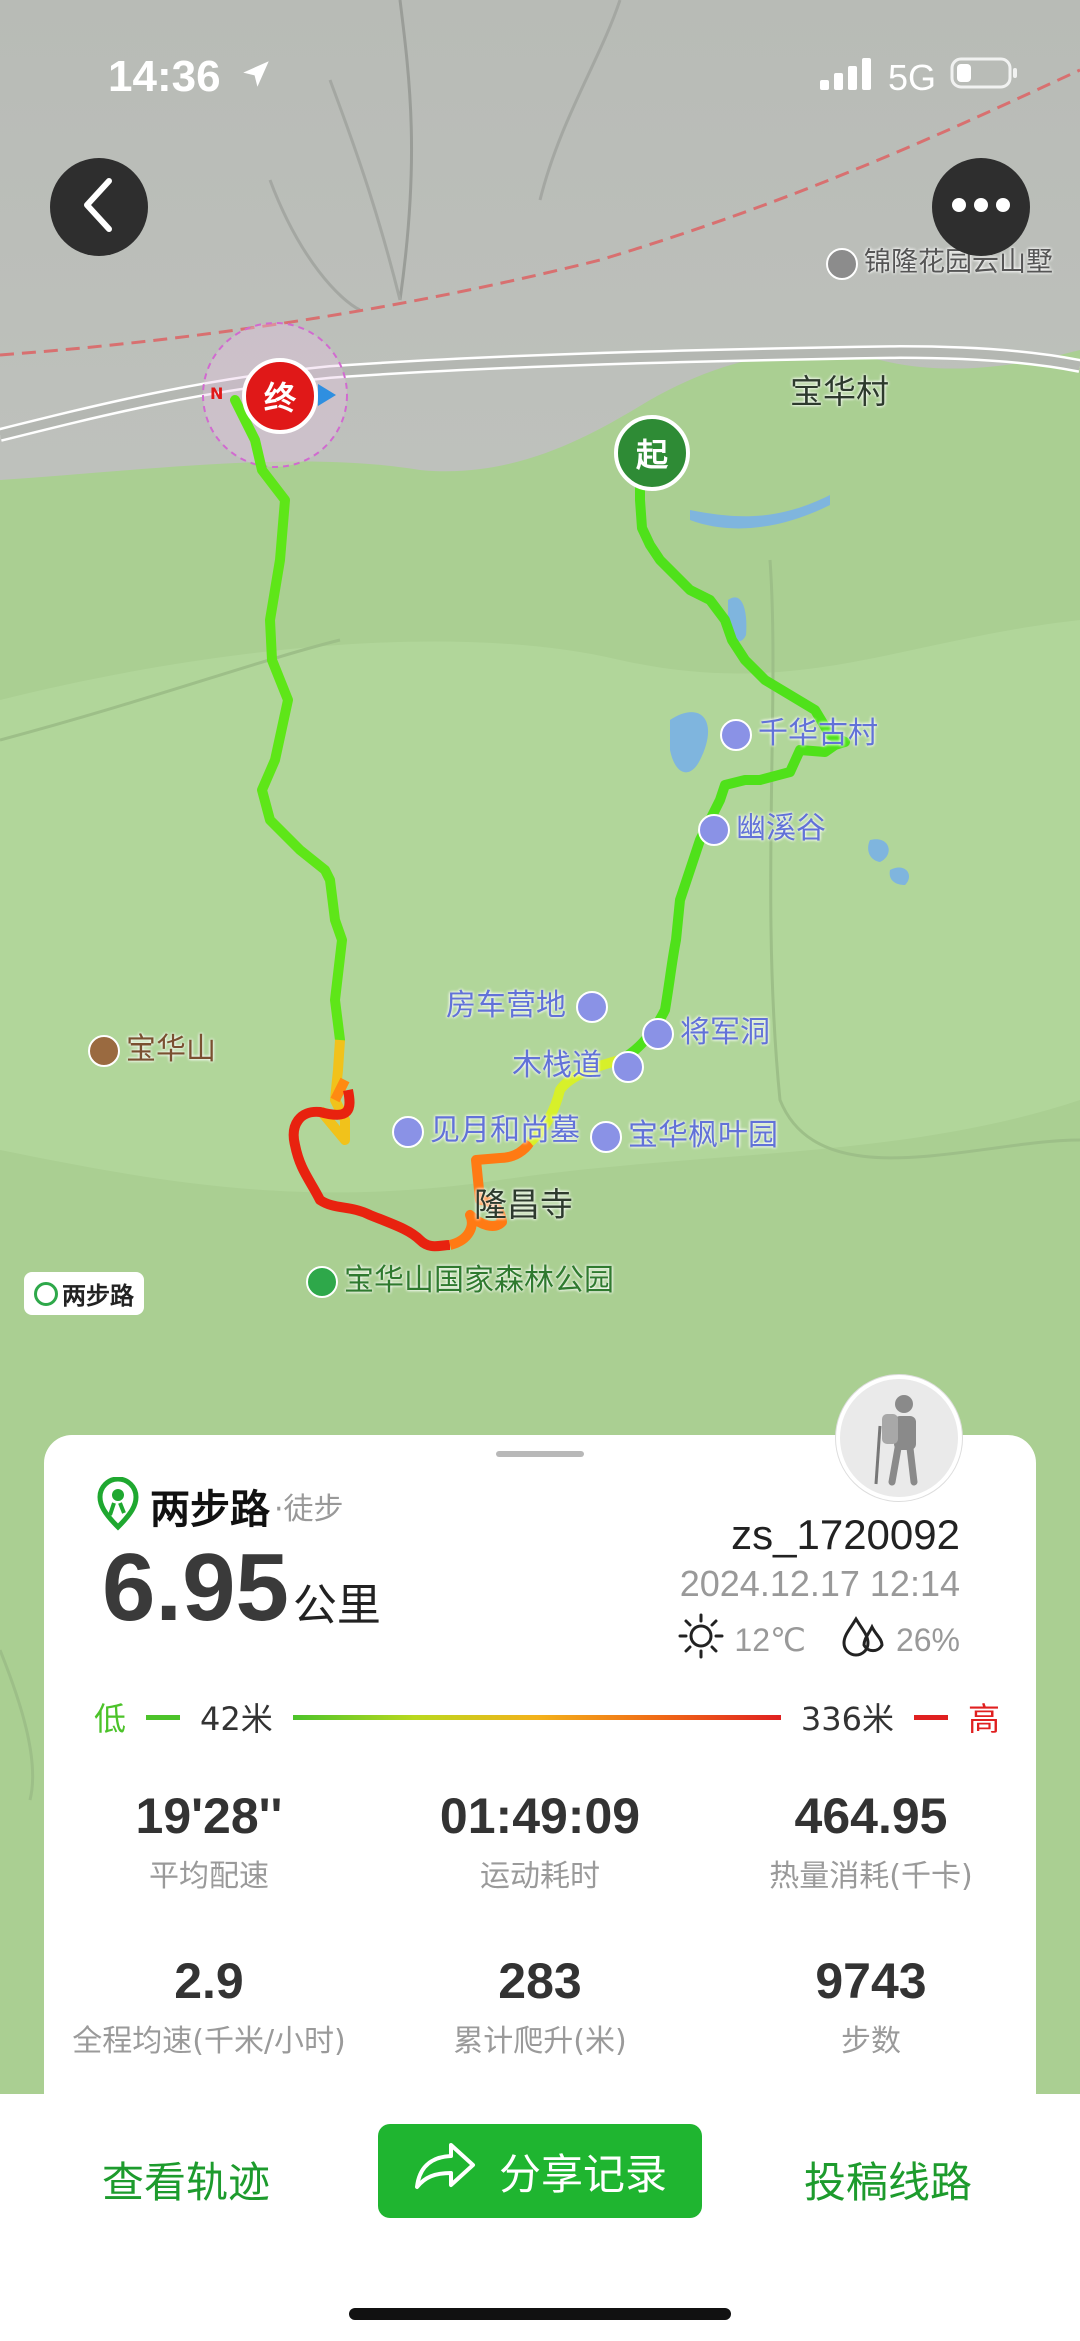 This screenshot has height=2341, width=1080. I want to click on signal-bars-icon, so click(846, 78).